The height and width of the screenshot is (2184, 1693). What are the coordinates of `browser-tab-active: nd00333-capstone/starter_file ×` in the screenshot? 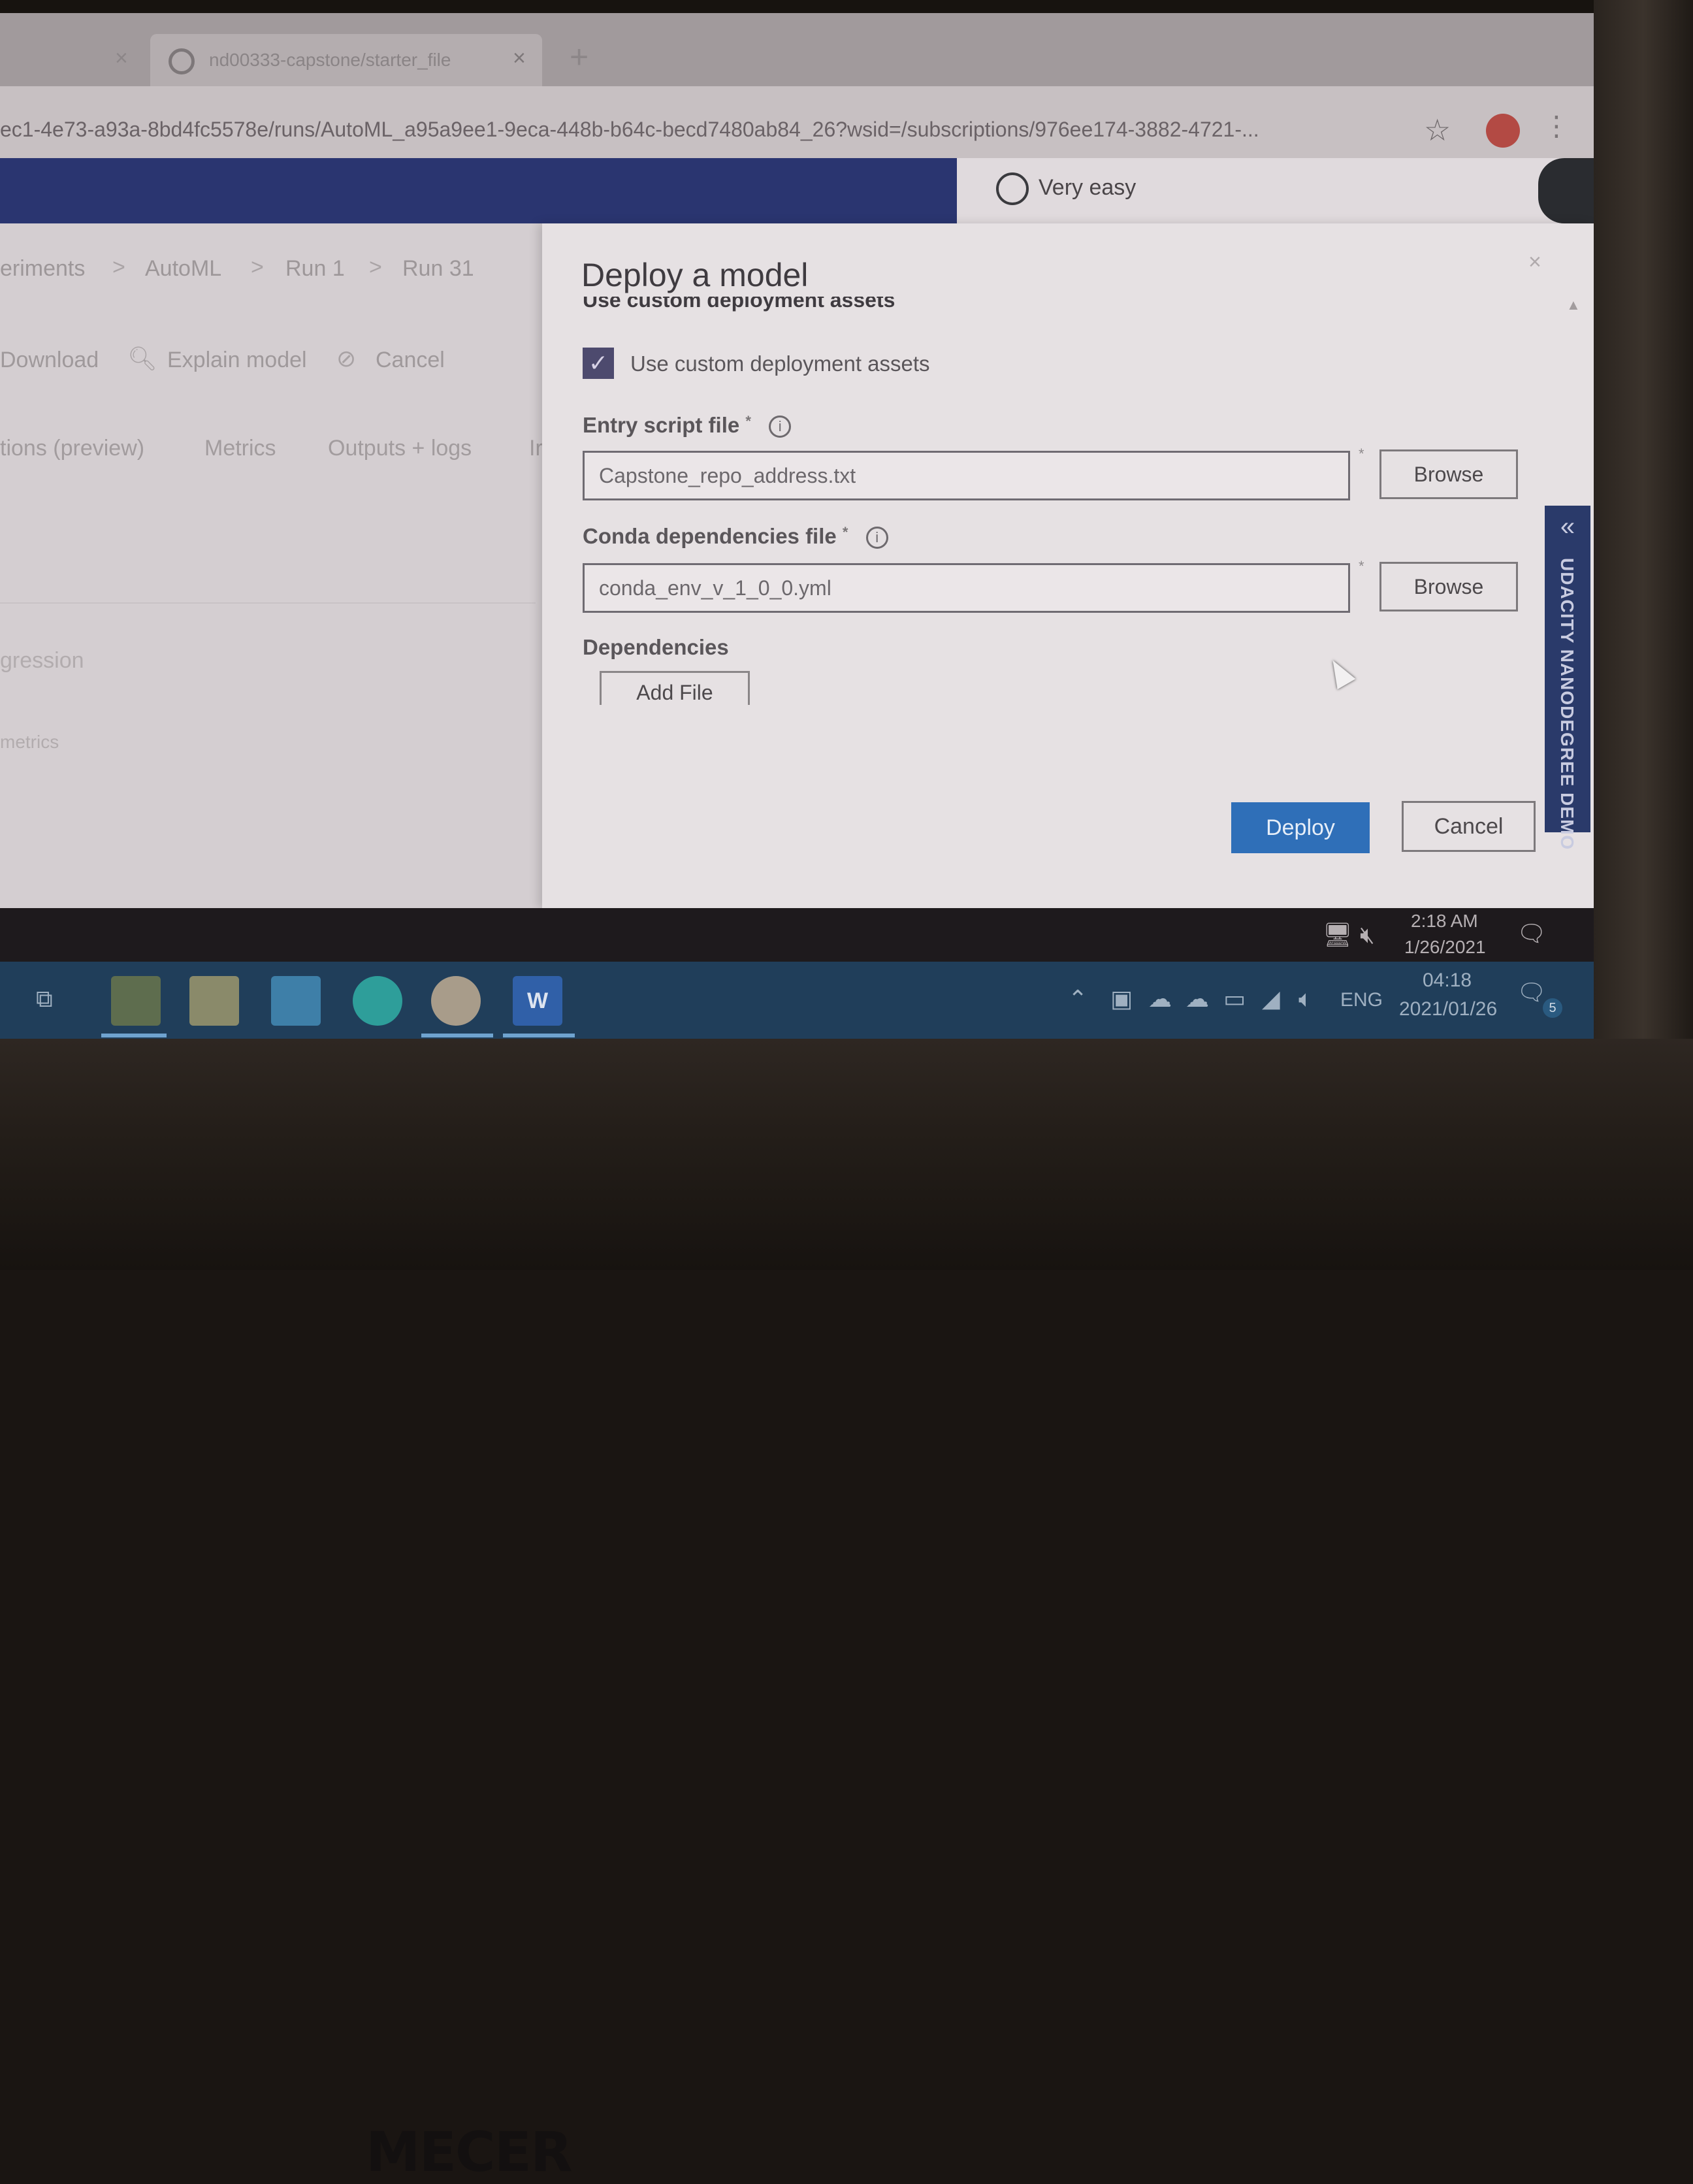 It's located at (346, 60).